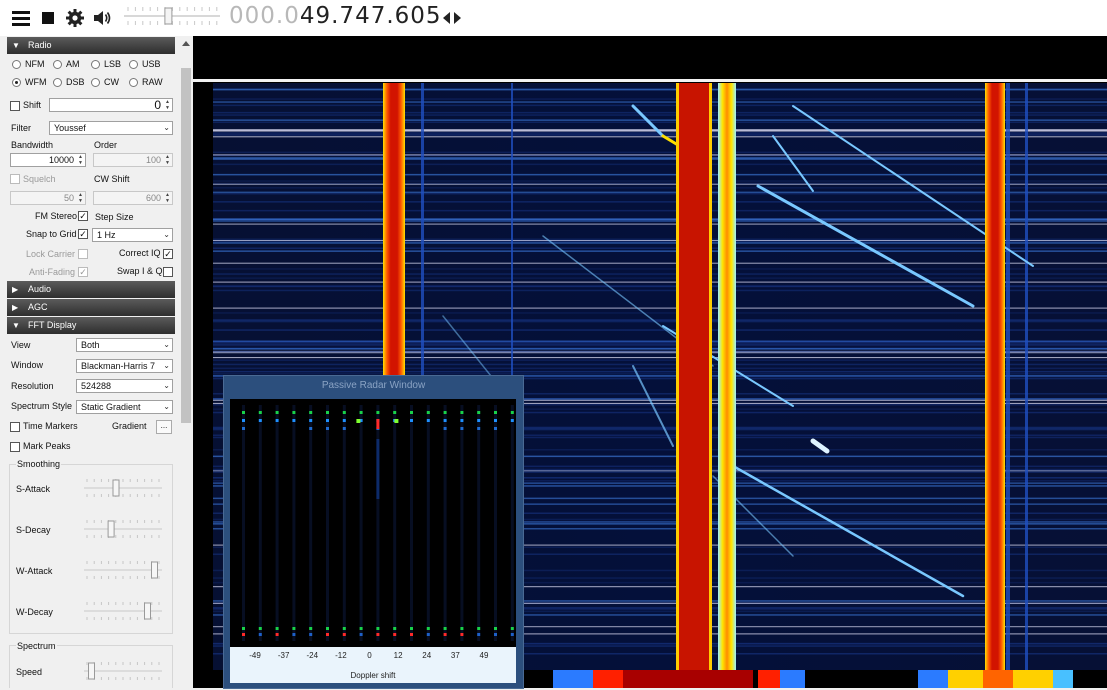 The image size is (1107, 690). I want to click on mode-radio-dsb, so click(57, 82).